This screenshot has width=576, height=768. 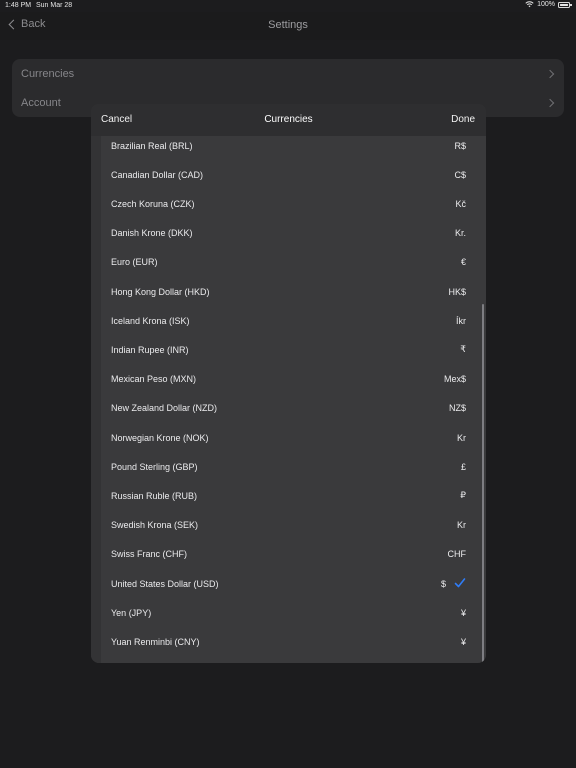 I want to click on currency-row: Russian Ruble (RUB) ₽, so click(x=288, y=495).